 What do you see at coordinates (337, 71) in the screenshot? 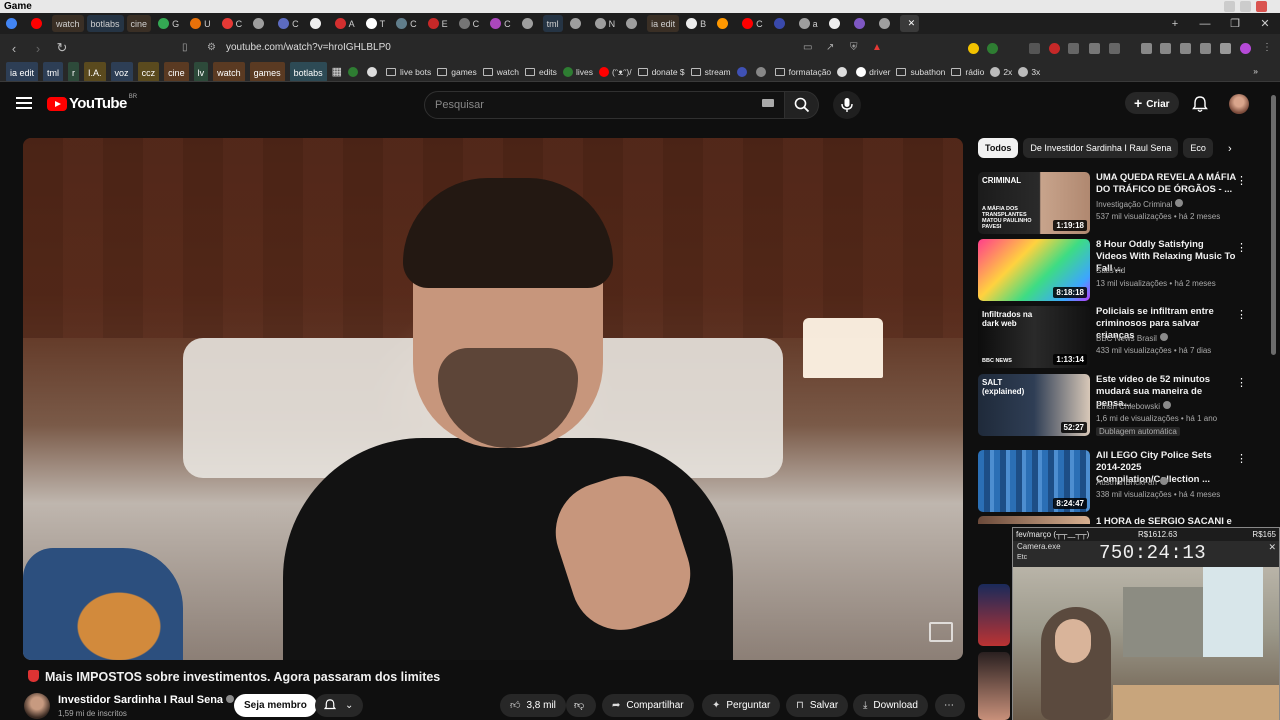
I see `bookmark-item: ▦` at bounding box center [337, 71].